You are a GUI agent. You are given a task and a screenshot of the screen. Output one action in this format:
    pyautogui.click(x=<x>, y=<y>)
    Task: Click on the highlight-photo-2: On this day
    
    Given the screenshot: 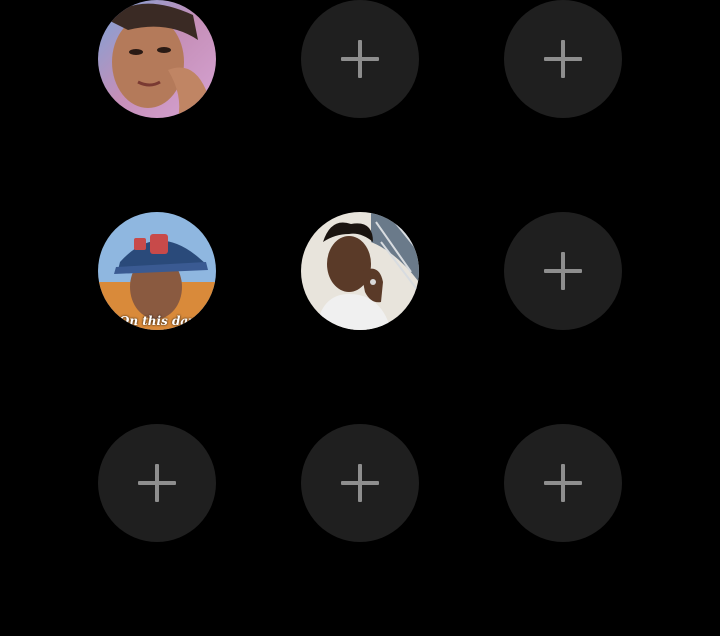 What is the action you would take?
    pyautogui.click(x=157, y=271)
    